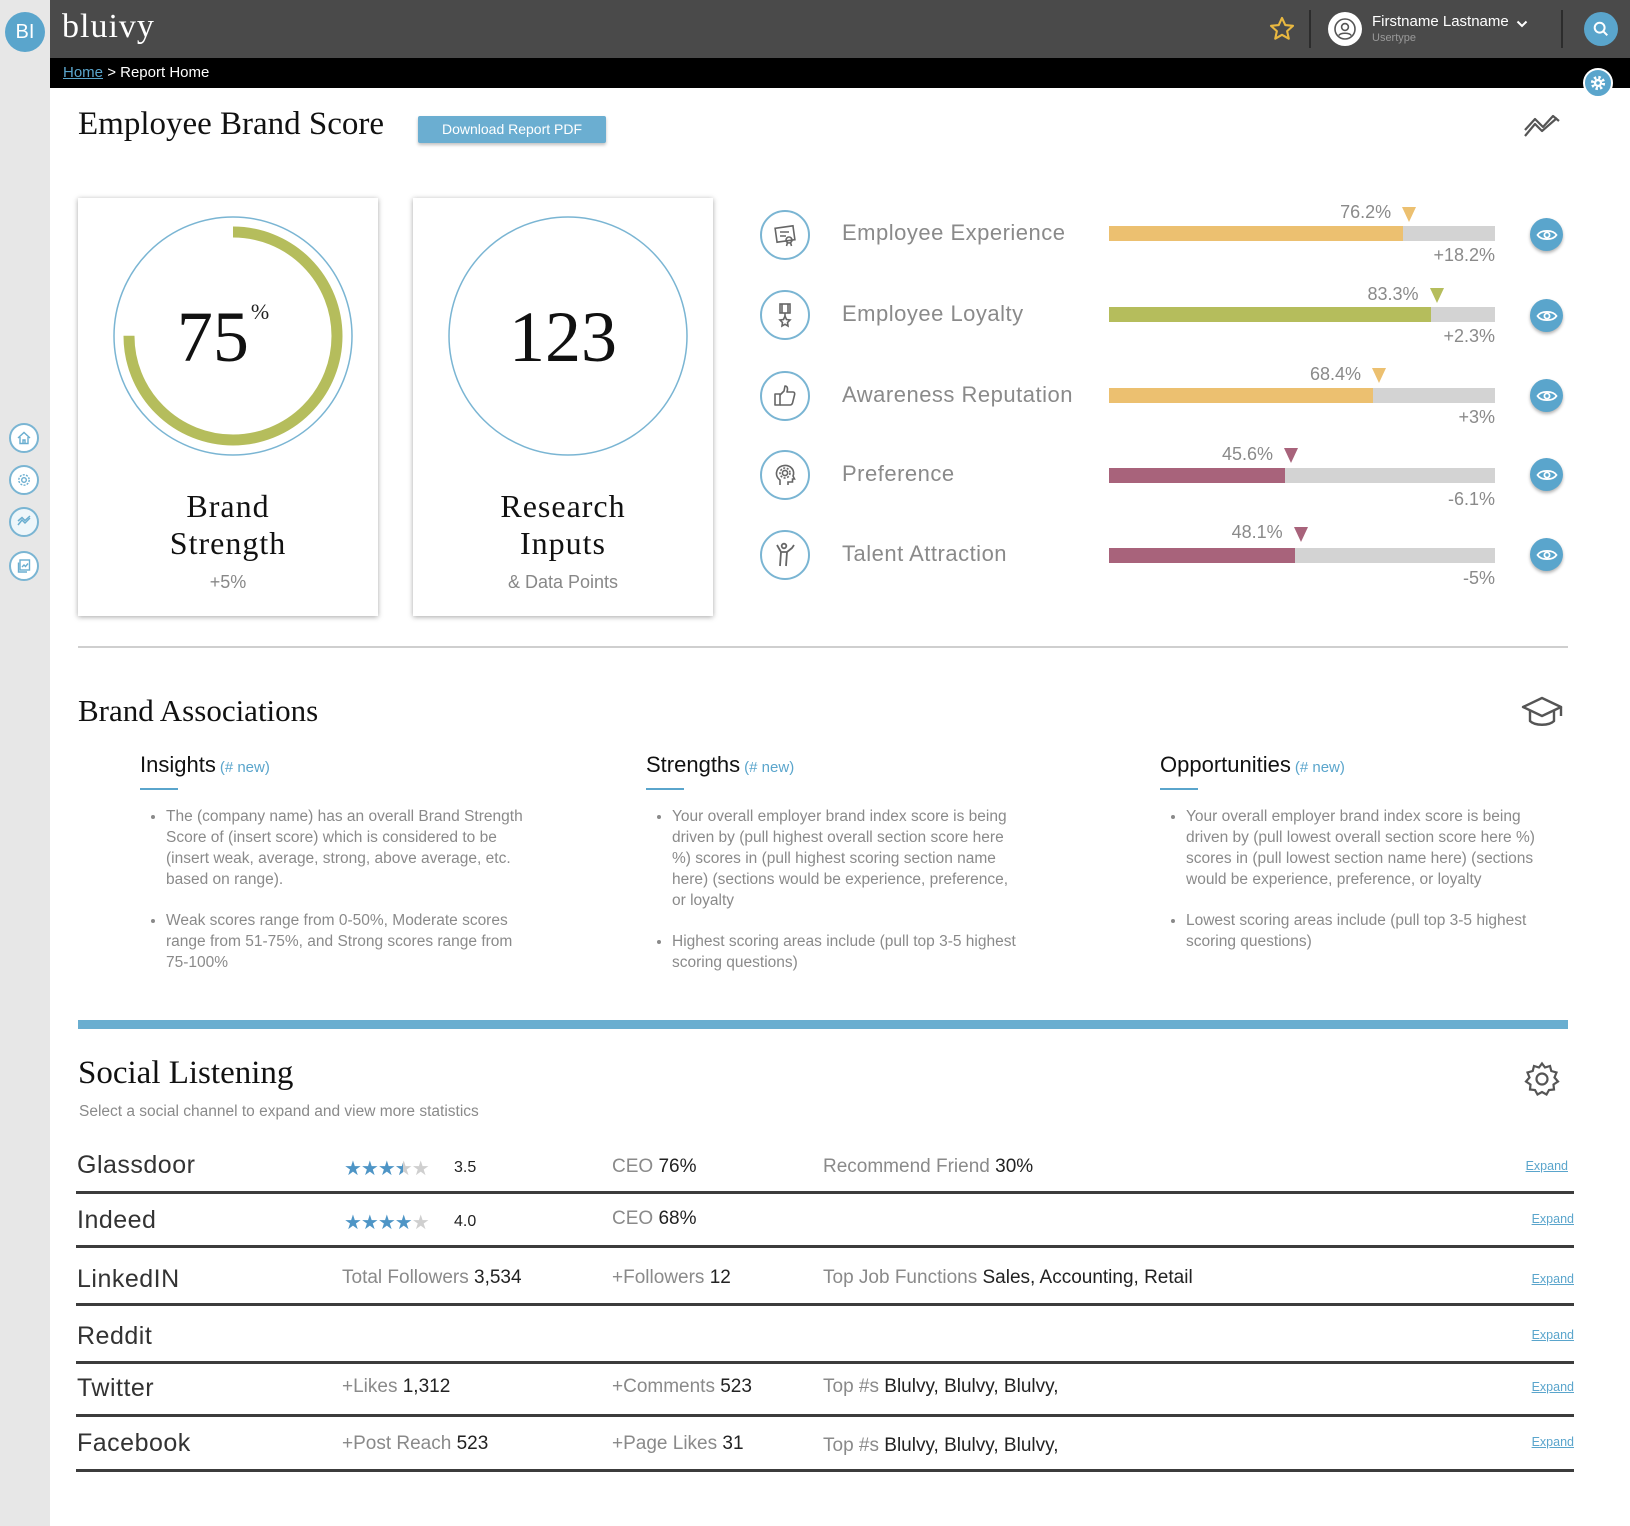  Describe the element at coordinates (677, 1218) in the screenshot. I see `stat-value: 68%` at that location.